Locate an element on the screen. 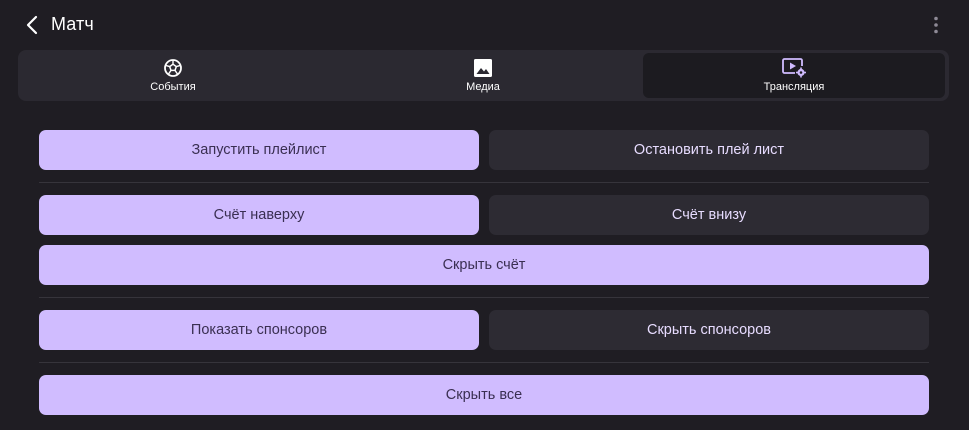 This screenshot has height=430, width=969. more-options-button is located at coordinates (936, 25).